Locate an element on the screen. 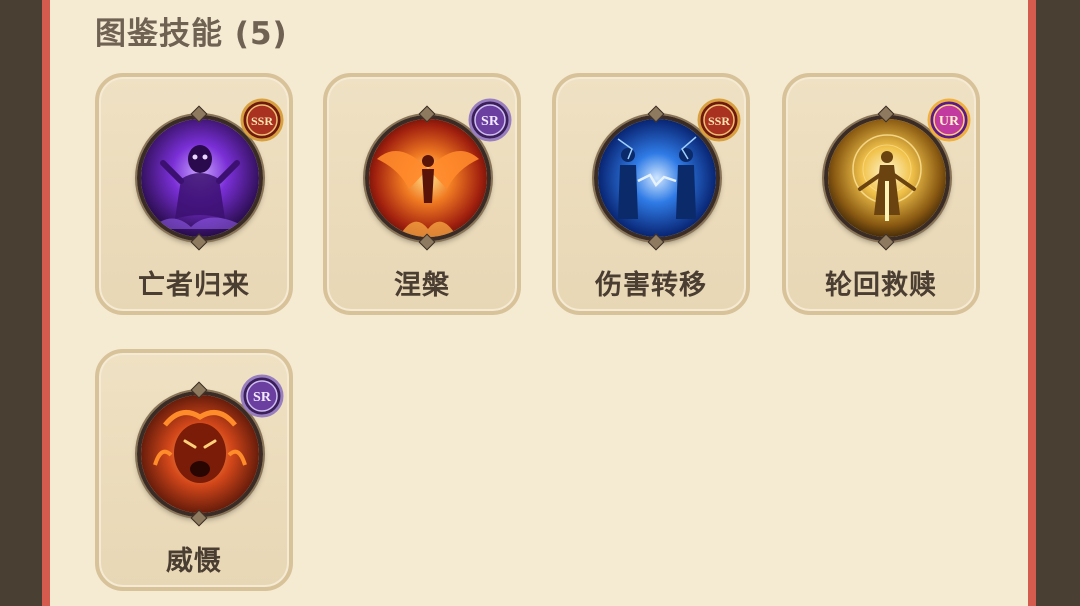  skill-name: 轮回救赎 is located at coordinates (881, 285).